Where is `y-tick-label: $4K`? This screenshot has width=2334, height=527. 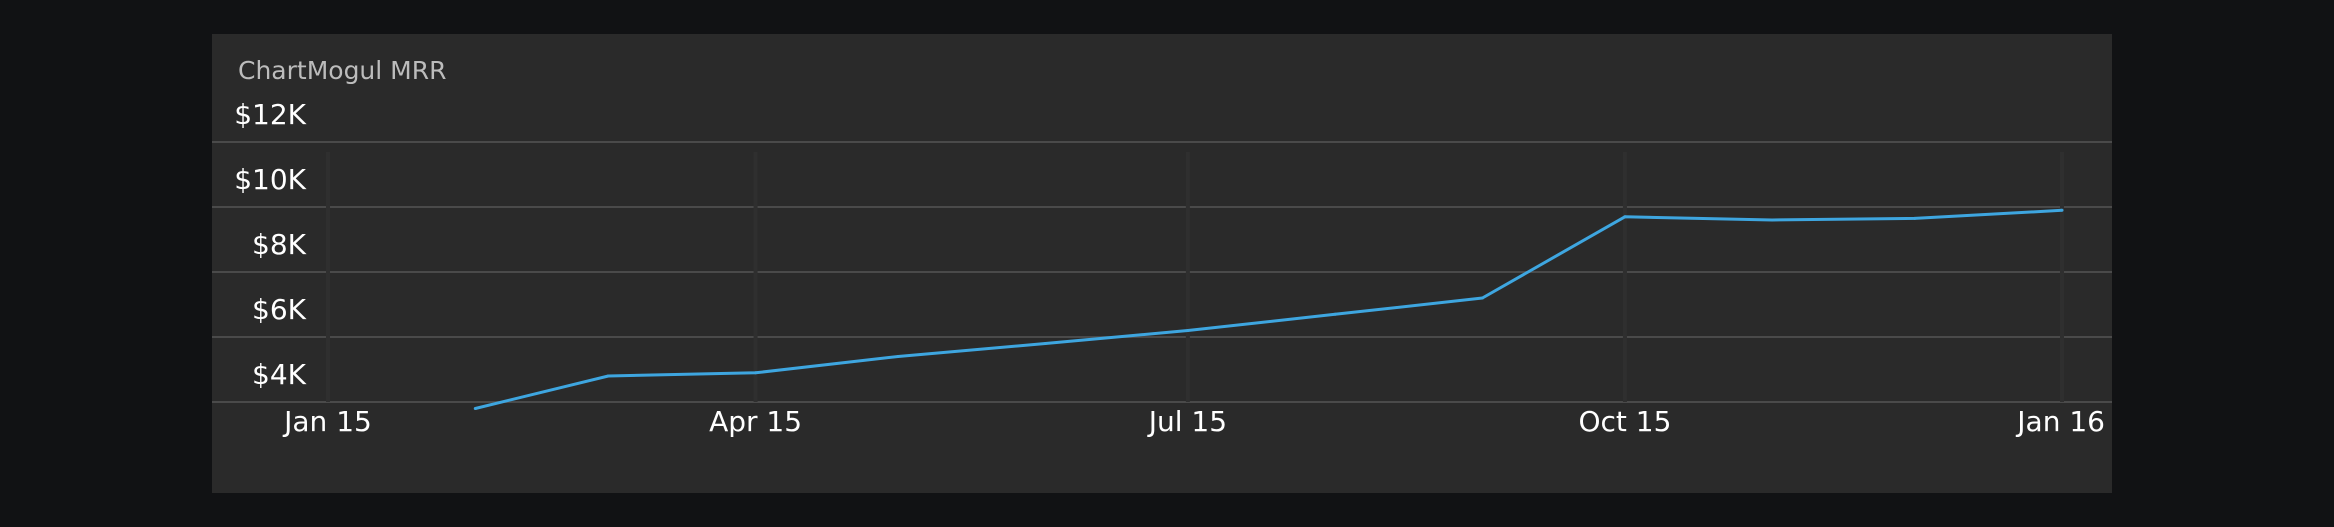 y-tick-label: $4K is located at coordinates (279, 374).